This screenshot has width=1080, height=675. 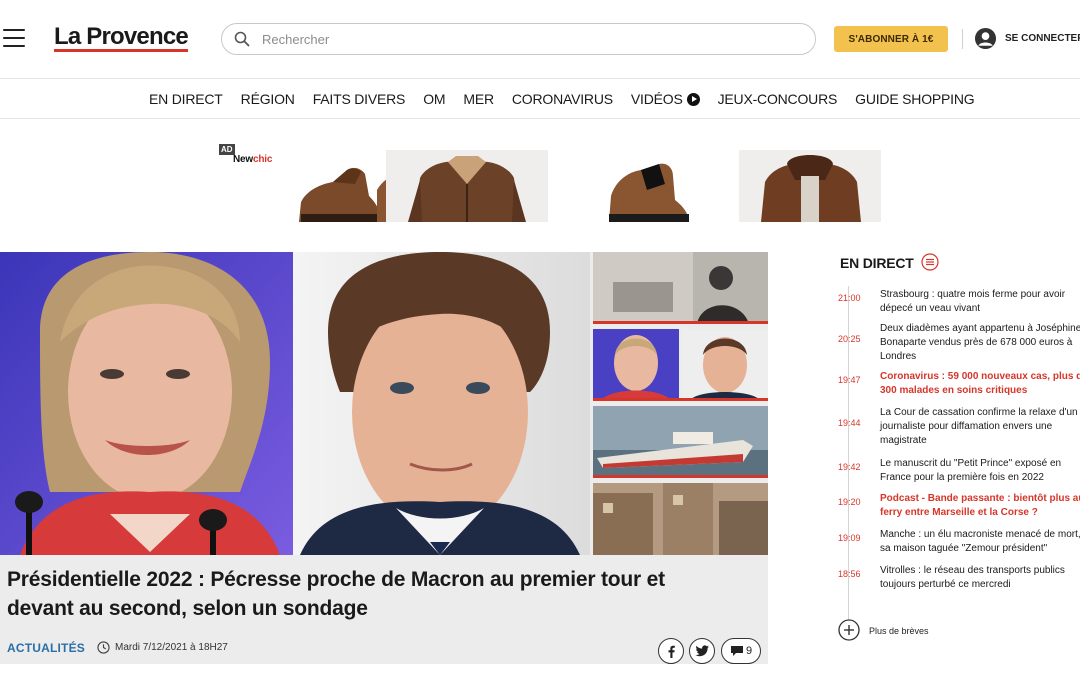 I want to click on nav-item-label: FAITS DIVERS, so click(x=359, y=99).